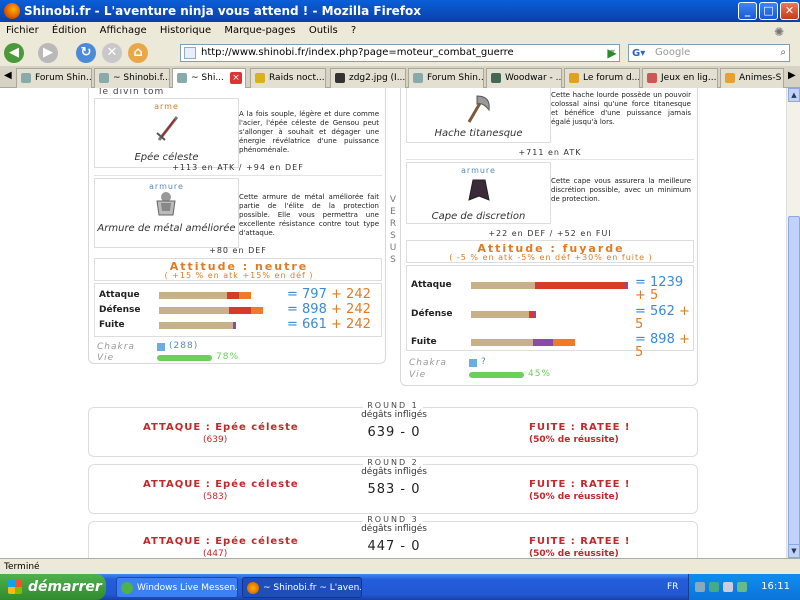  What do you see at coordinates (123, 30) in the screenshot?
I see `menu-affichage: Affichage` at bounding box center [123, 30].